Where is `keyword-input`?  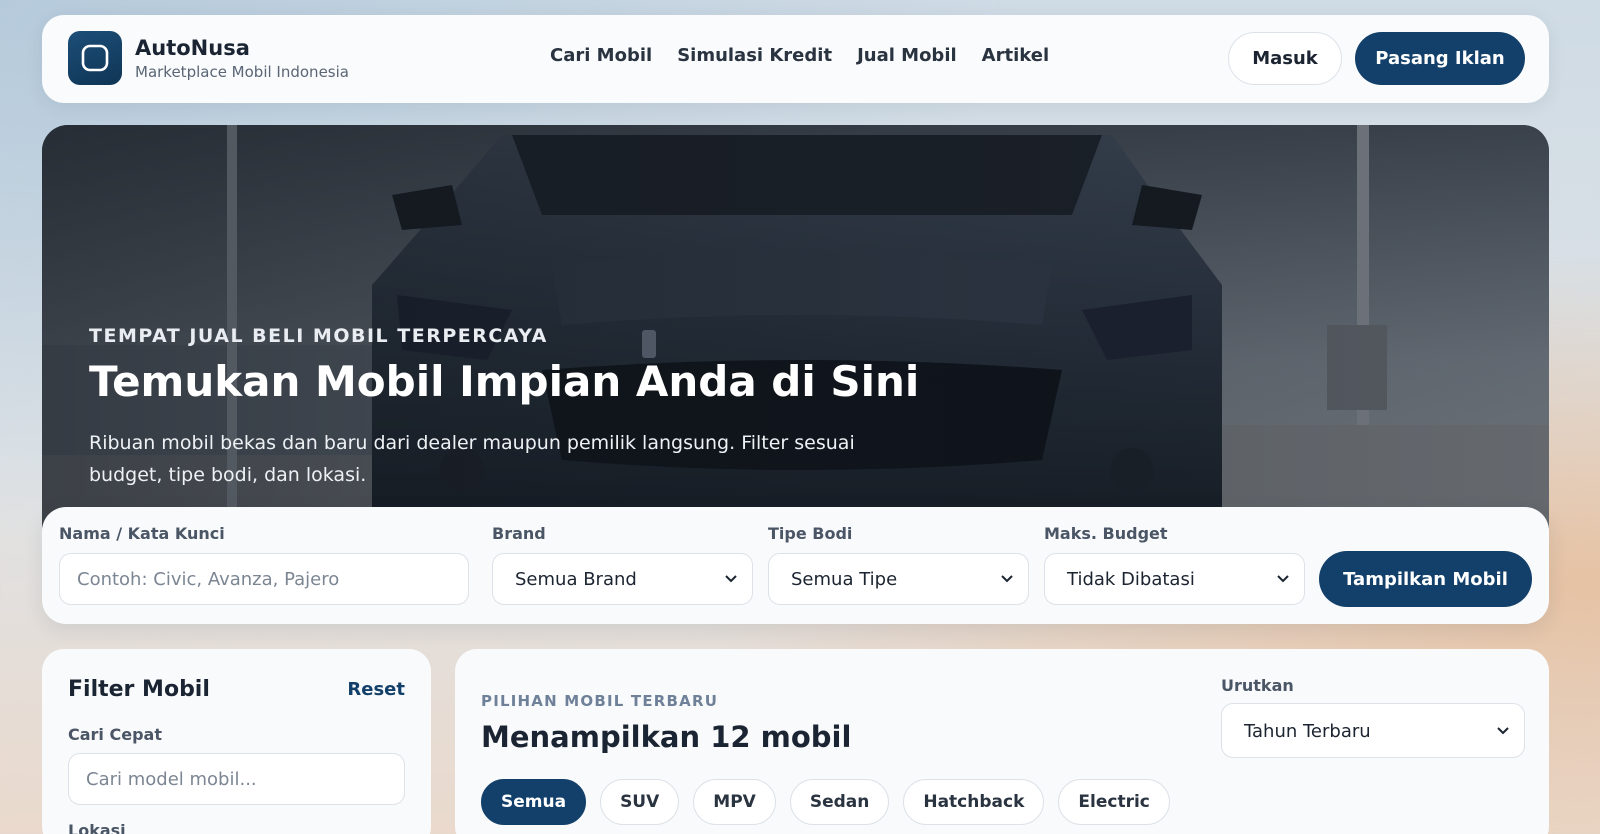 keyword-input is located at coordinates (264, 579).